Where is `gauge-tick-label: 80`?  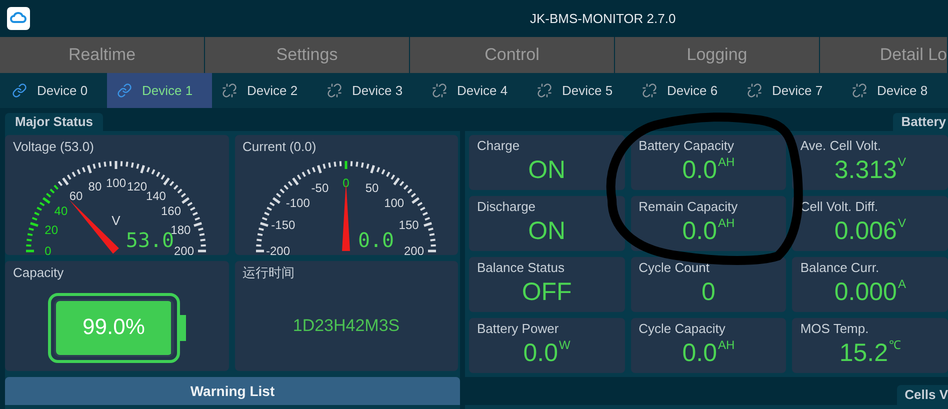 gauge-tick-label: 80 is located at coordinates (95, 186).